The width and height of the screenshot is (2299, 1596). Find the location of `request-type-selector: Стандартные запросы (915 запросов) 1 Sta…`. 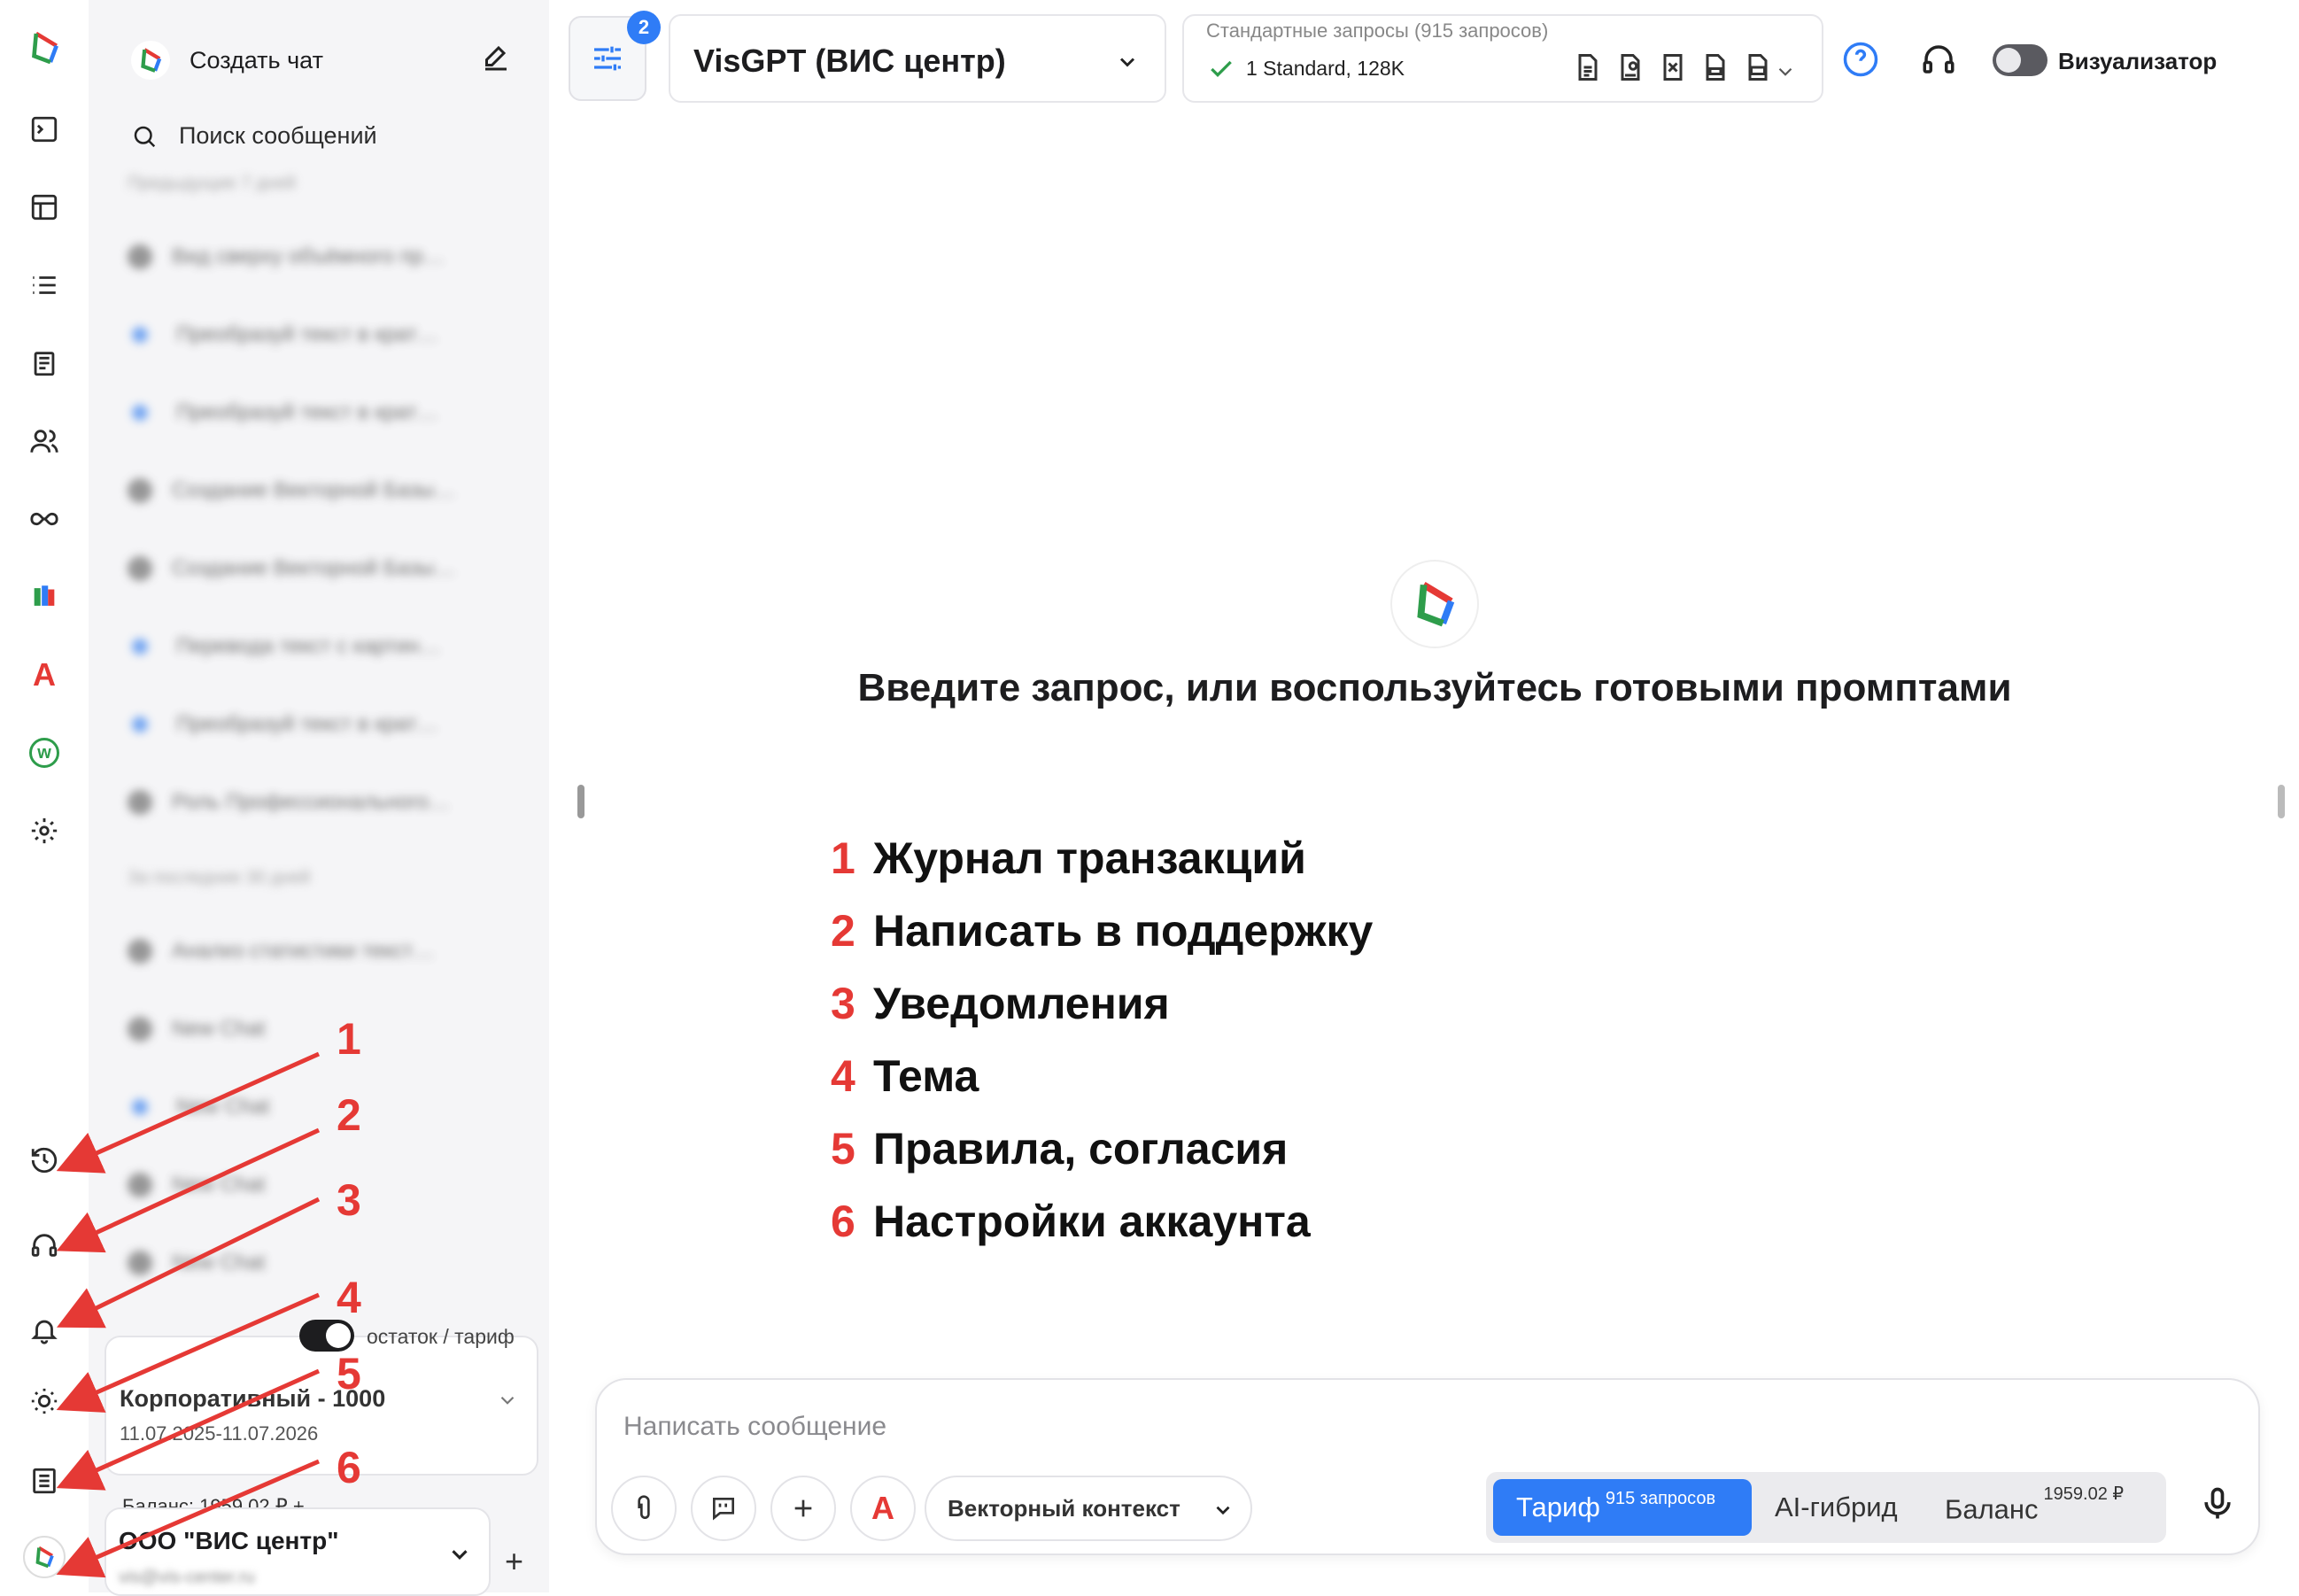

request-type-selector: Стандартные запросы (915 запросов) 1 Sta… is located at coordinates (1502, 58).